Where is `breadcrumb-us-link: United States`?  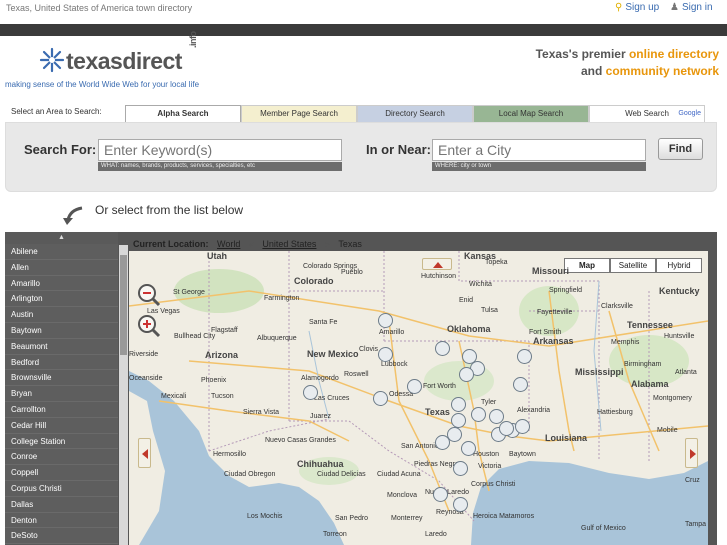
breadcrumb-us-link: United States is located at coordinates (289, 244).